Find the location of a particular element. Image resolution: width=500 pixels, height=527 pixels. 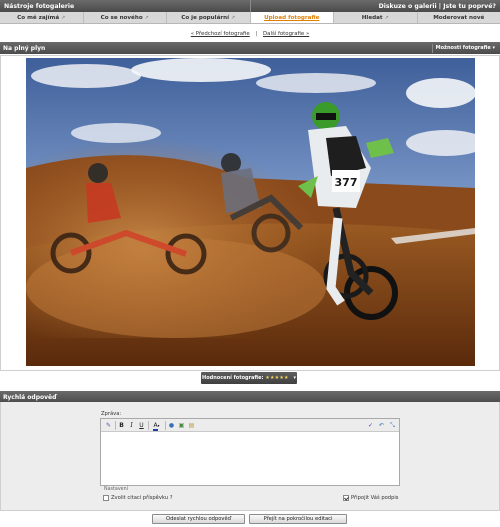

message-editor: ✎ B I U A▾ ● ▣ ▤ ✓ ↶ ⤡ is located at coordinates (250, 452).